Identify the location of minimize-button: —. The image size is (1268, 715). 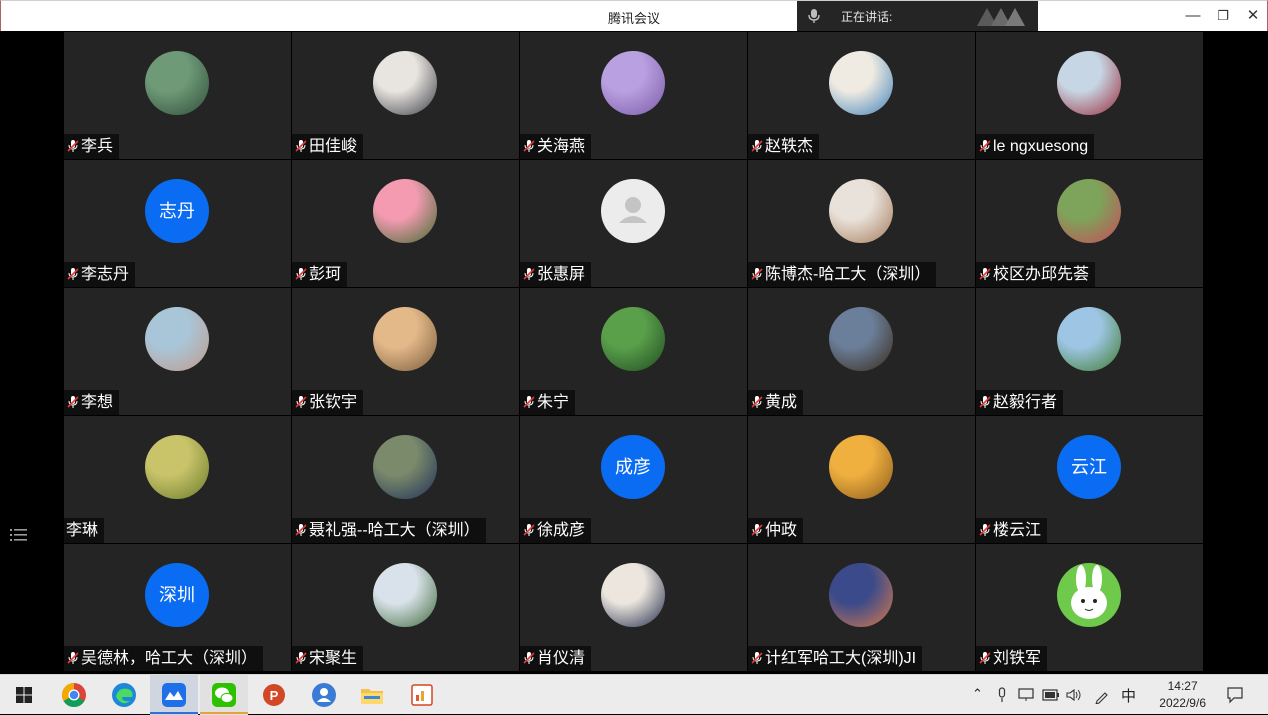
(1193, 16).